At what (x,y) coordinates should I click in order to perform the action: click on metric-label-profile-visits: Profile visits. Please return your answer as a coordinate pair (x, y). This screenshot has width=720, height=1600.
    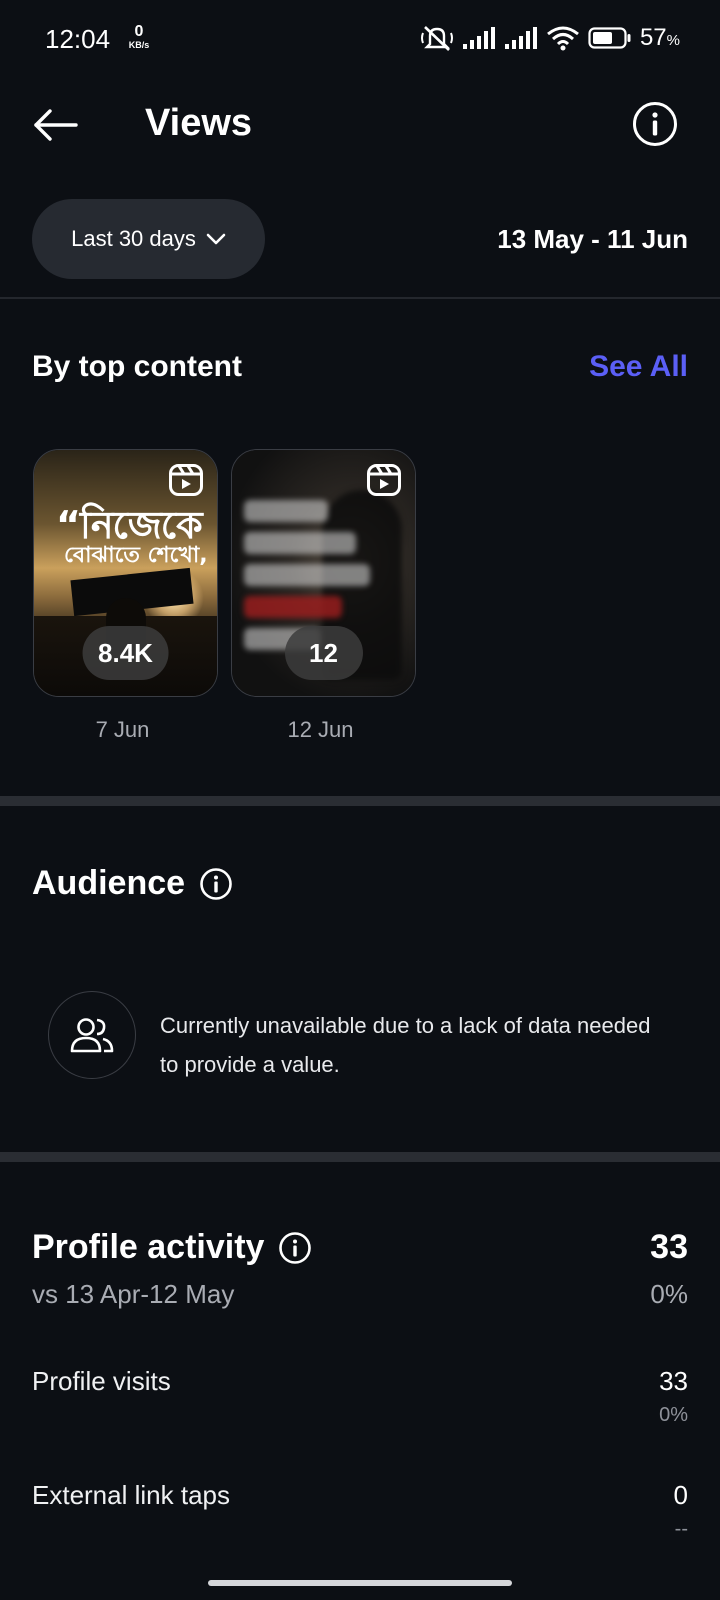
    Looking at the image, I should click on (101, 1381).